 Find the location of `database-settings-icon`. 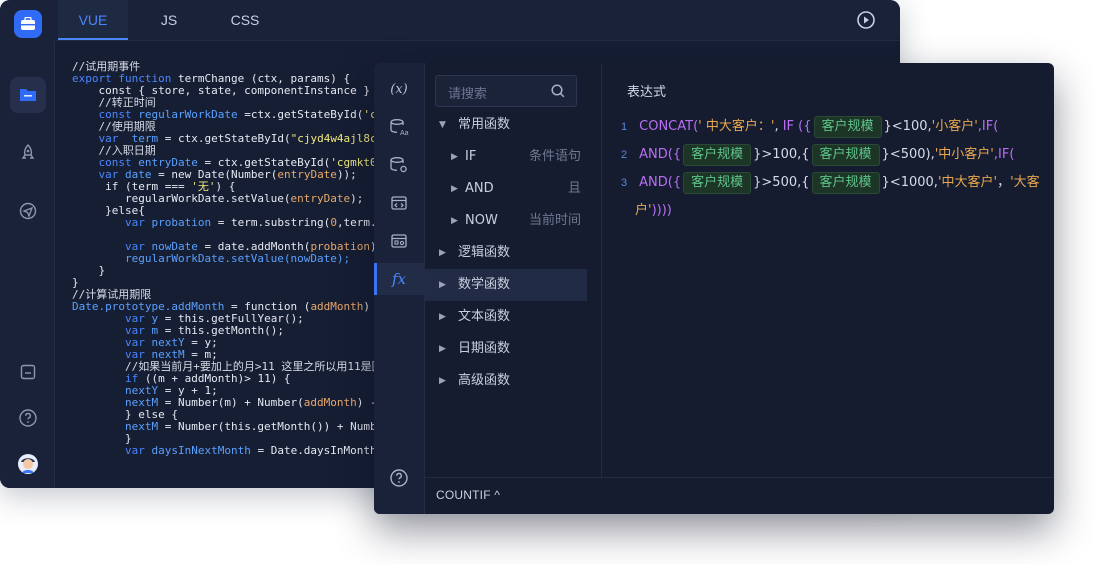

database-settings-icon is located at coordinates (399, 165).